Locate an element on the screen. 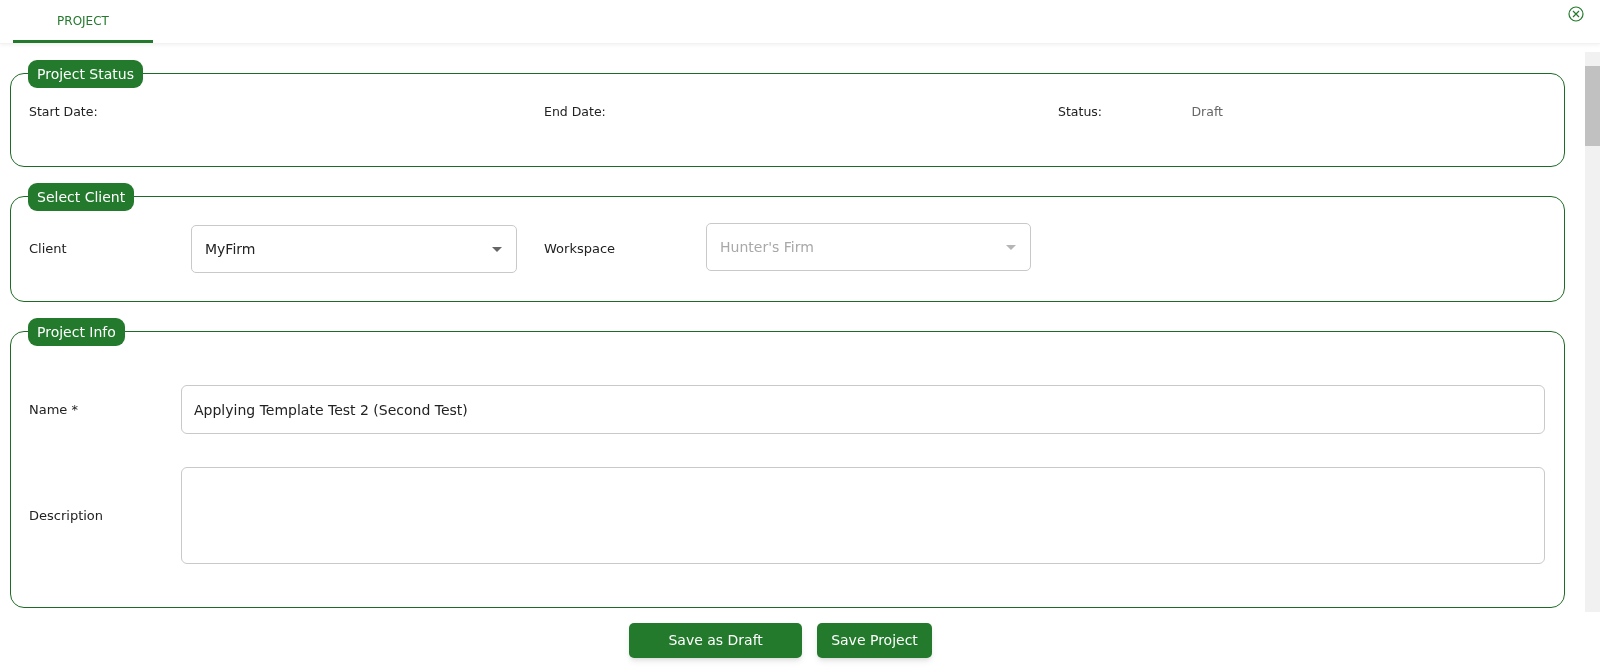  action-button: Save Project is located at coordinates (874, 640).